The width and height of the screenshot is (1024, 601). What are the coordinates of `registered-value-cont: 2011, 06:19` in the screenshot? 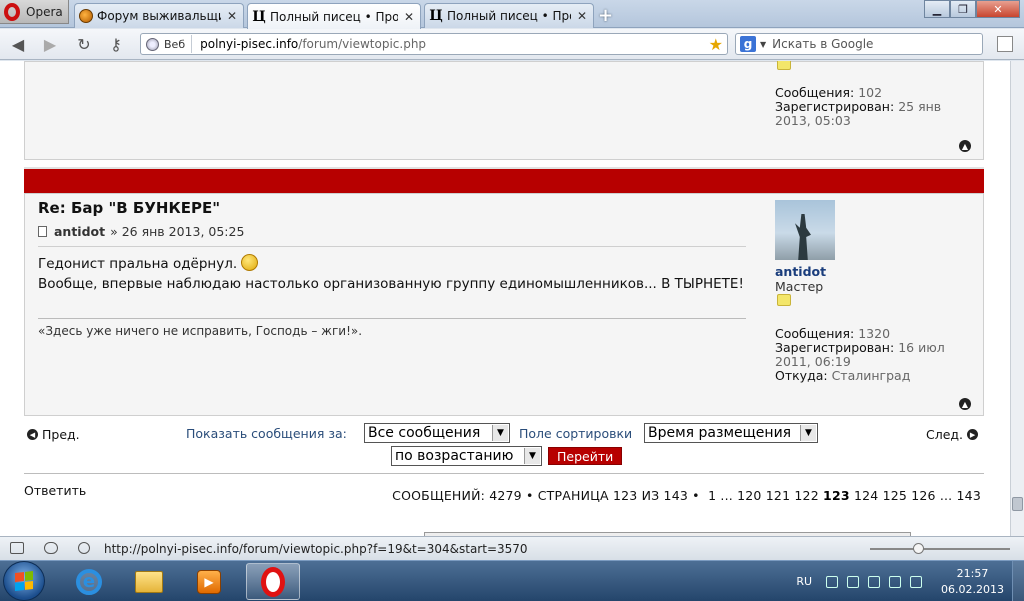 It's located at (813, 361).